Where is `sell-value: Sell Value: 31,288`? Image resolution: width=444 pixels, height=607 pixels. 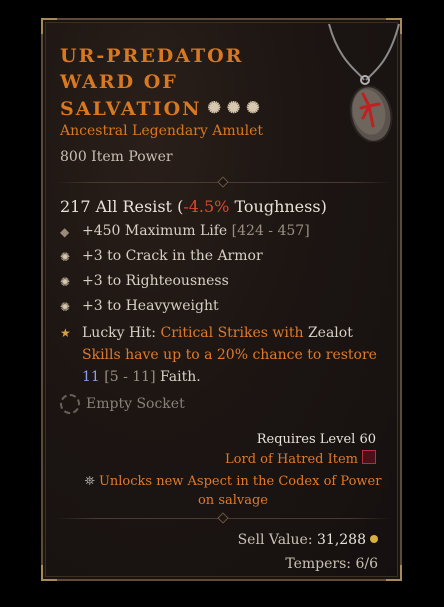 sell-value: Sell Value: 31,288 is located at coordinates (308, 540).